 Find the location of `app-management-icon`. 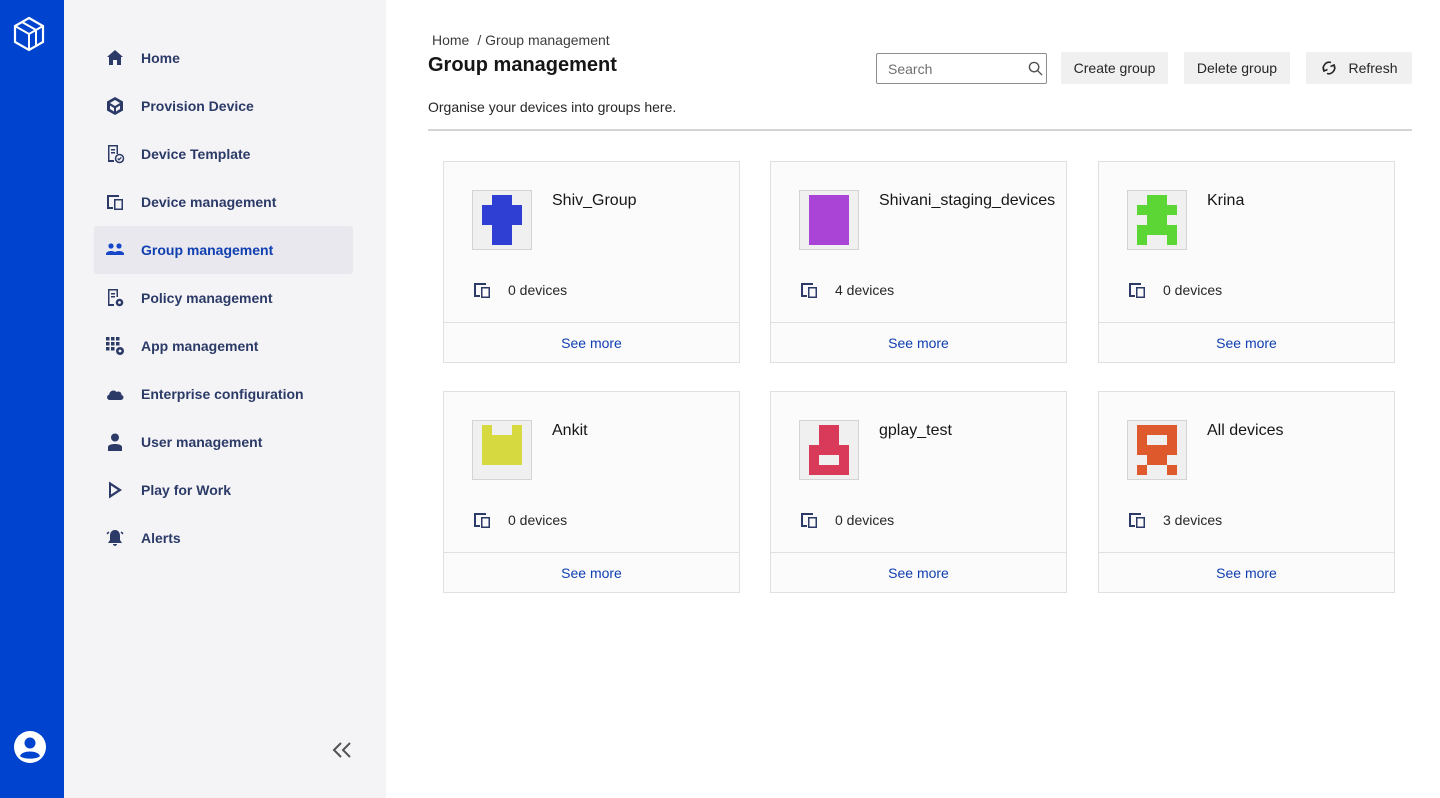

app-management-icon is located at coordinates (115, 346).